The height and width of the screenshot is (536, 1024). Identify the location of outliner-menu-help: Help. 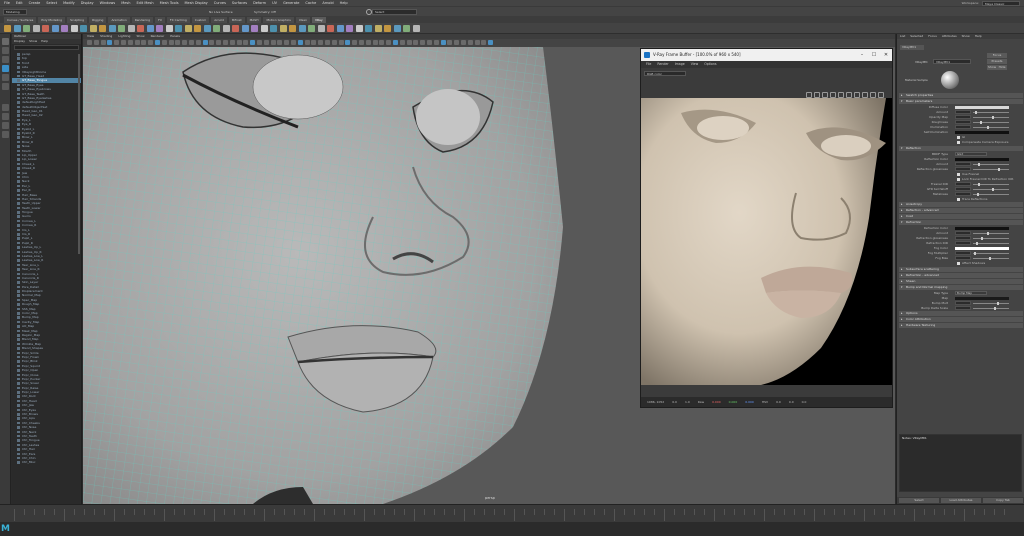
(44, 41).